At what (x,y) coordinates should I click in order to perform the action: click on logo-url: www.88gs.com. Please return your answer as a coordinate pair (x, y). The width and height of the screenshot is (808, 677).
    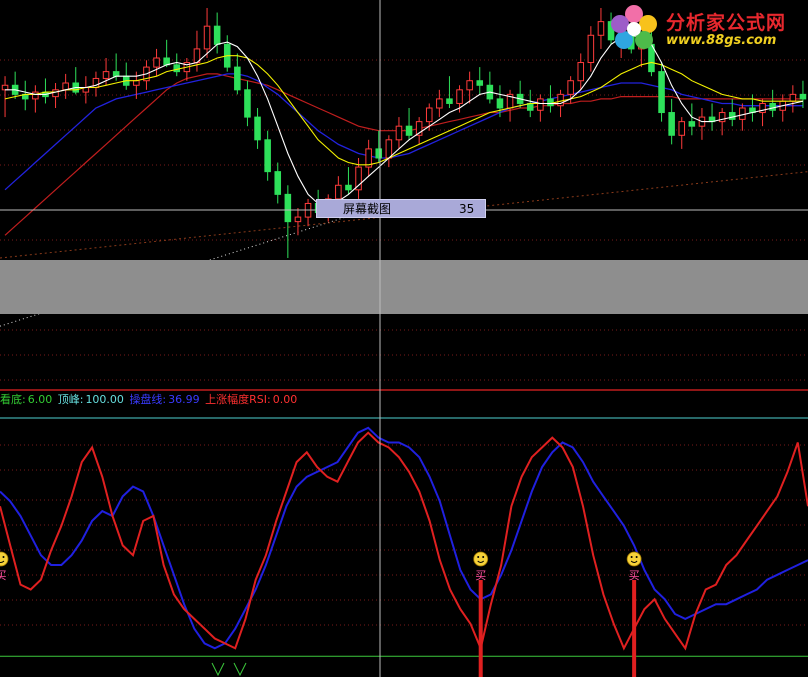
    Looking at the image, I should click on (721, 40).